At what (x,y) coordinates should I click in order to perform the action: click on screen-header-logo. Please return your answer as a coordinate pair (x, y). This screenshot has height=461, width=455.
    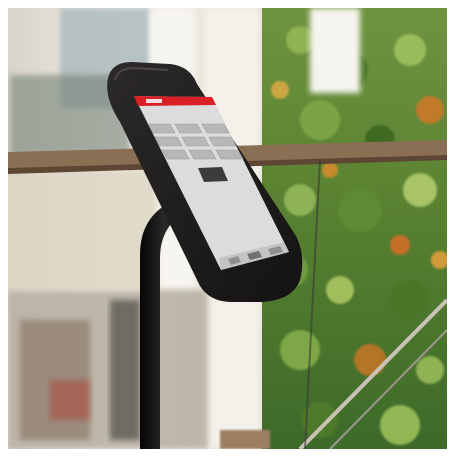
    Looking at the image, I should click on (154, 101).